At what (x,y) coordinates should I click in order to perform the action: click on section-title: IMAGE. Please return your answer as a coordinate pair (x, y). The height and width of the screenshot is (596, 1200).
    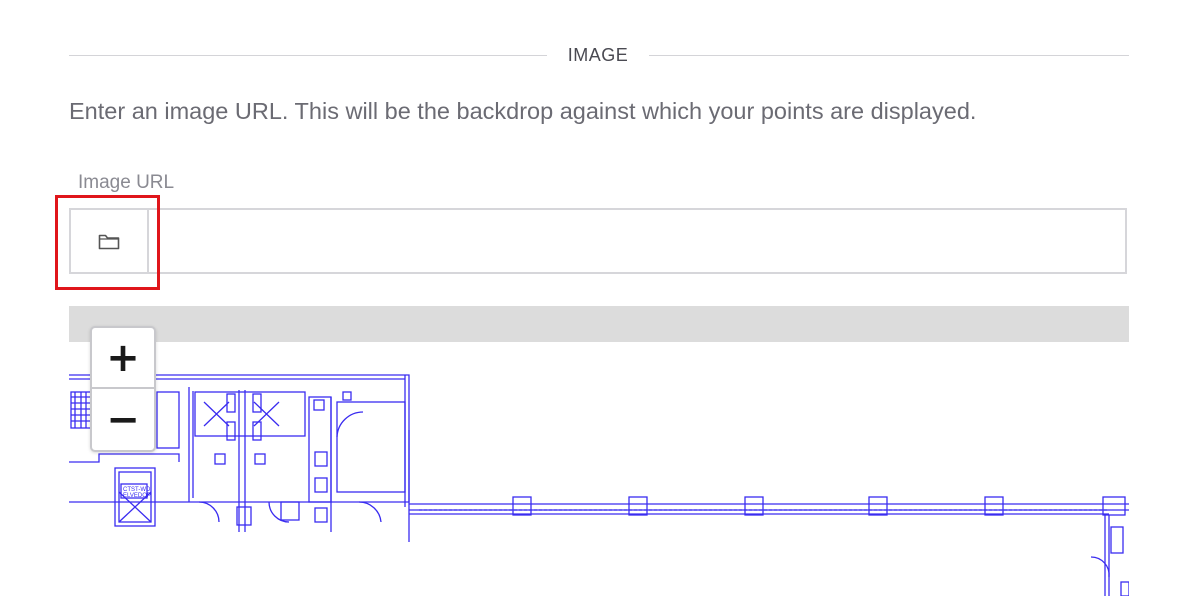
    Looking at the image, I should click on (598, 55).